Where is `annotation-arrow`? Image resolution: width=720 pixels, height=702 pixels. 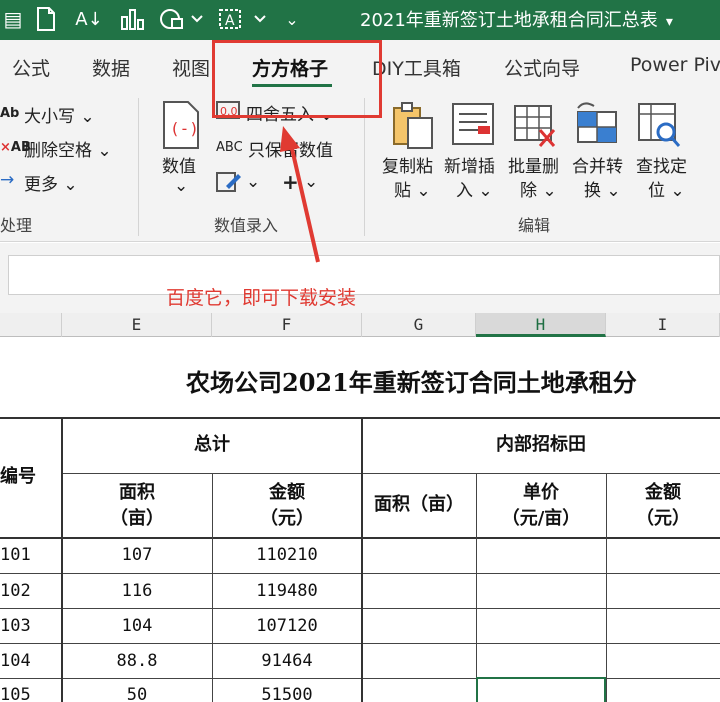
annotation-arrow is located at coordinates (300, 194).